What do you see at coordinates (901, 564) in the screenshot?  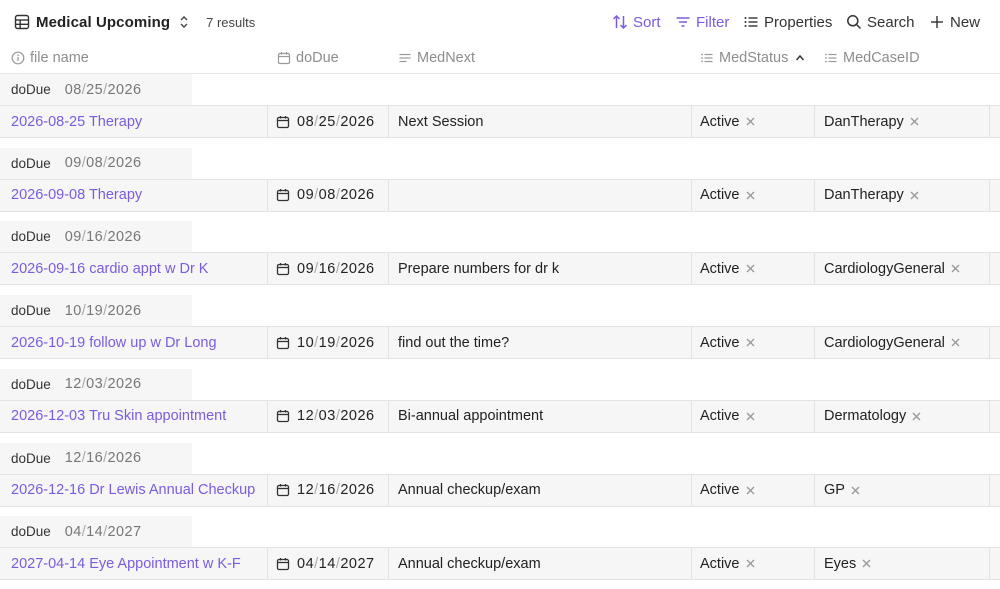 I see `medcaseid-cell: Eyes` at bounding box center [901, 564].